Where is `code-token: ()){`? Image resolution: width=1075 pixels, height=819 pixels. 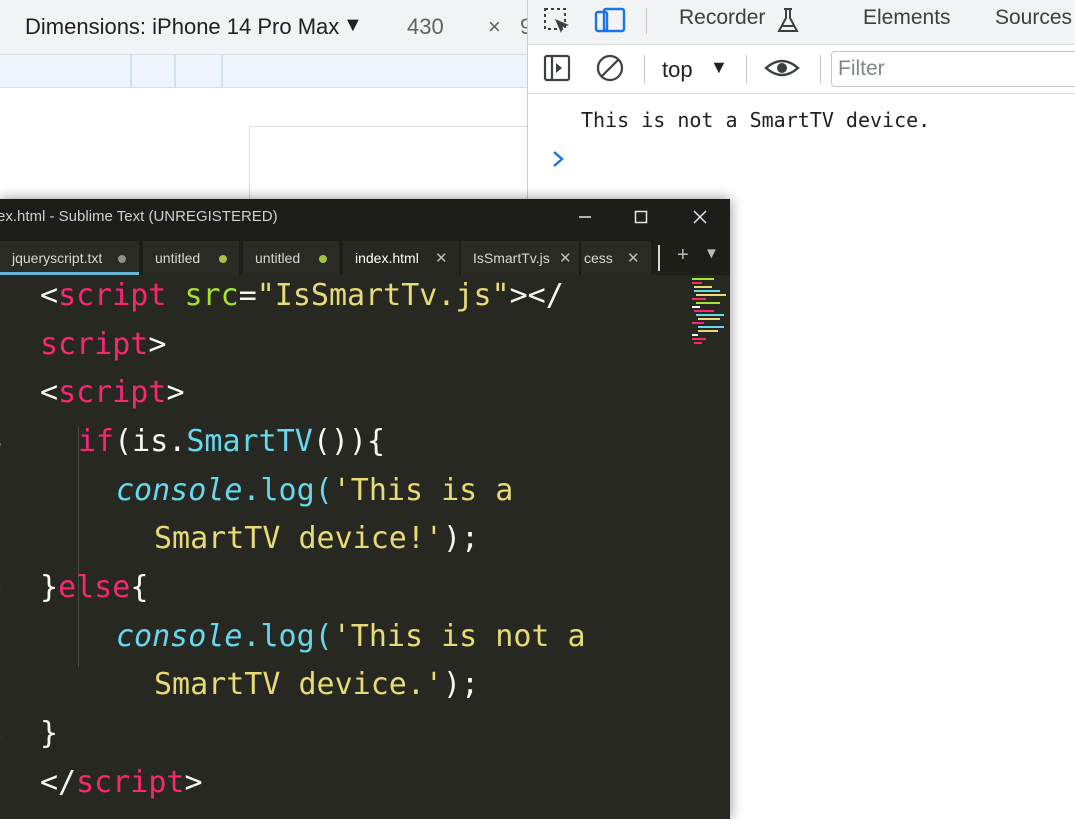 code-token: ()){ is located at coordinates (349, 441).